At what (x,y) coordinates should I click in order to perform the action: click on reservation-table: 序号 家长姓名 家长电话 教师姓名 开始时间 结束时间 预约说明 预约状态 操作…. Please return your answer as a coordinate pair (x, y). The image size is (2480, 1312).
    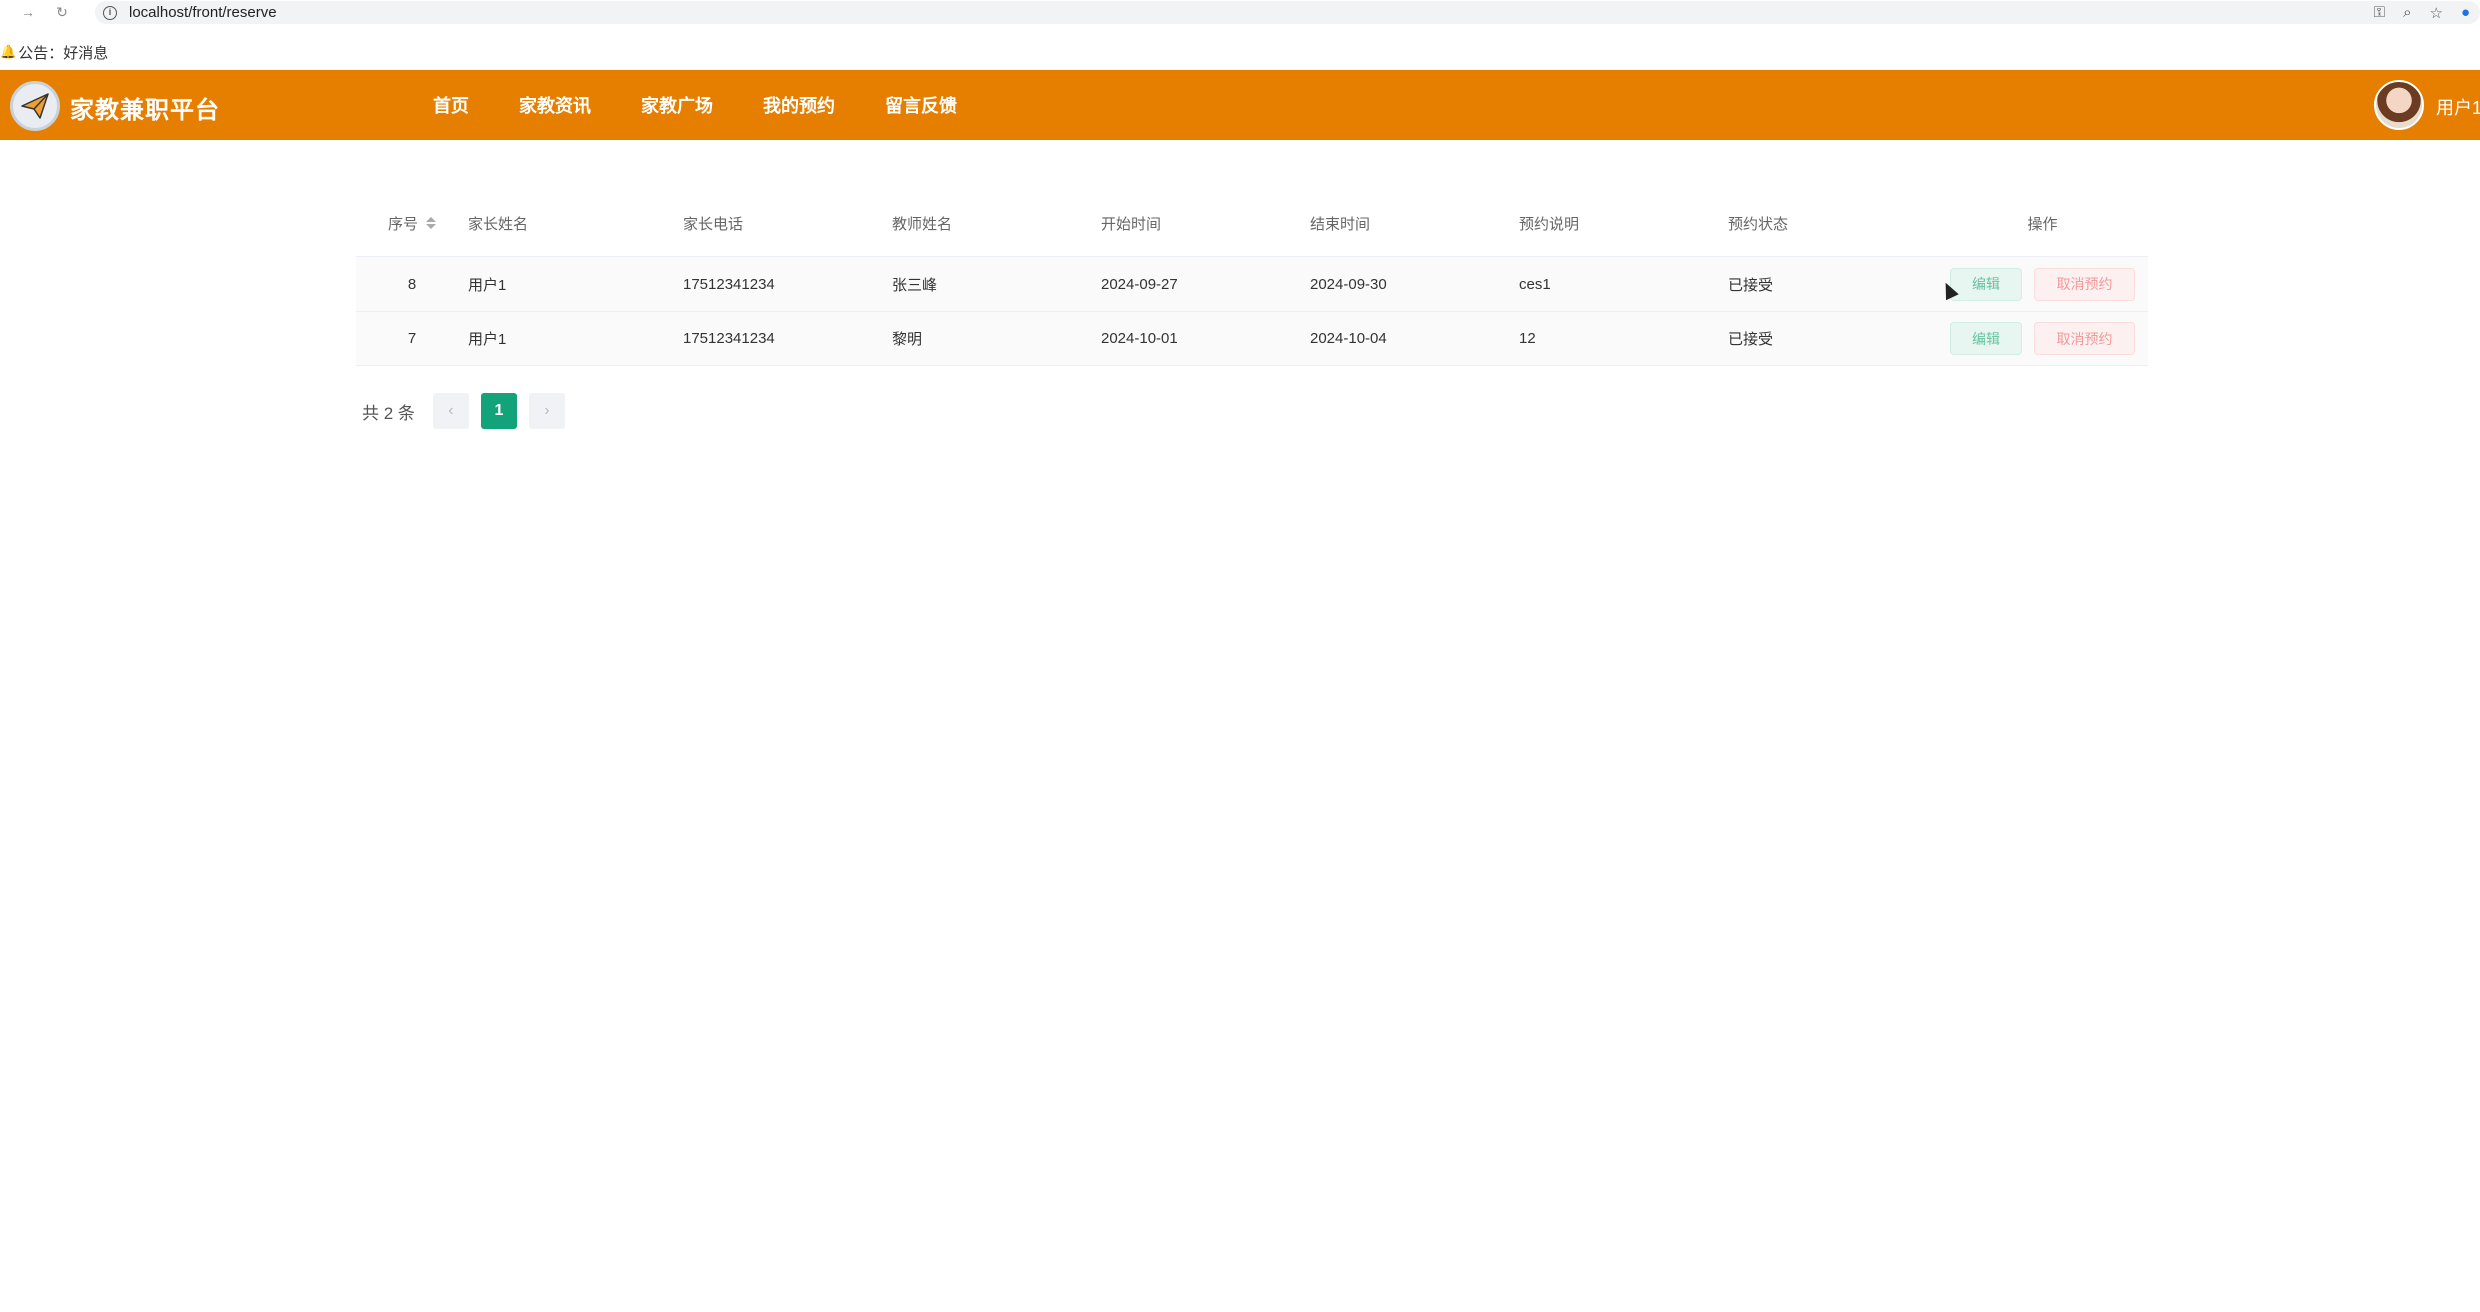
    Looking at the image, I should click on (1252, 278).